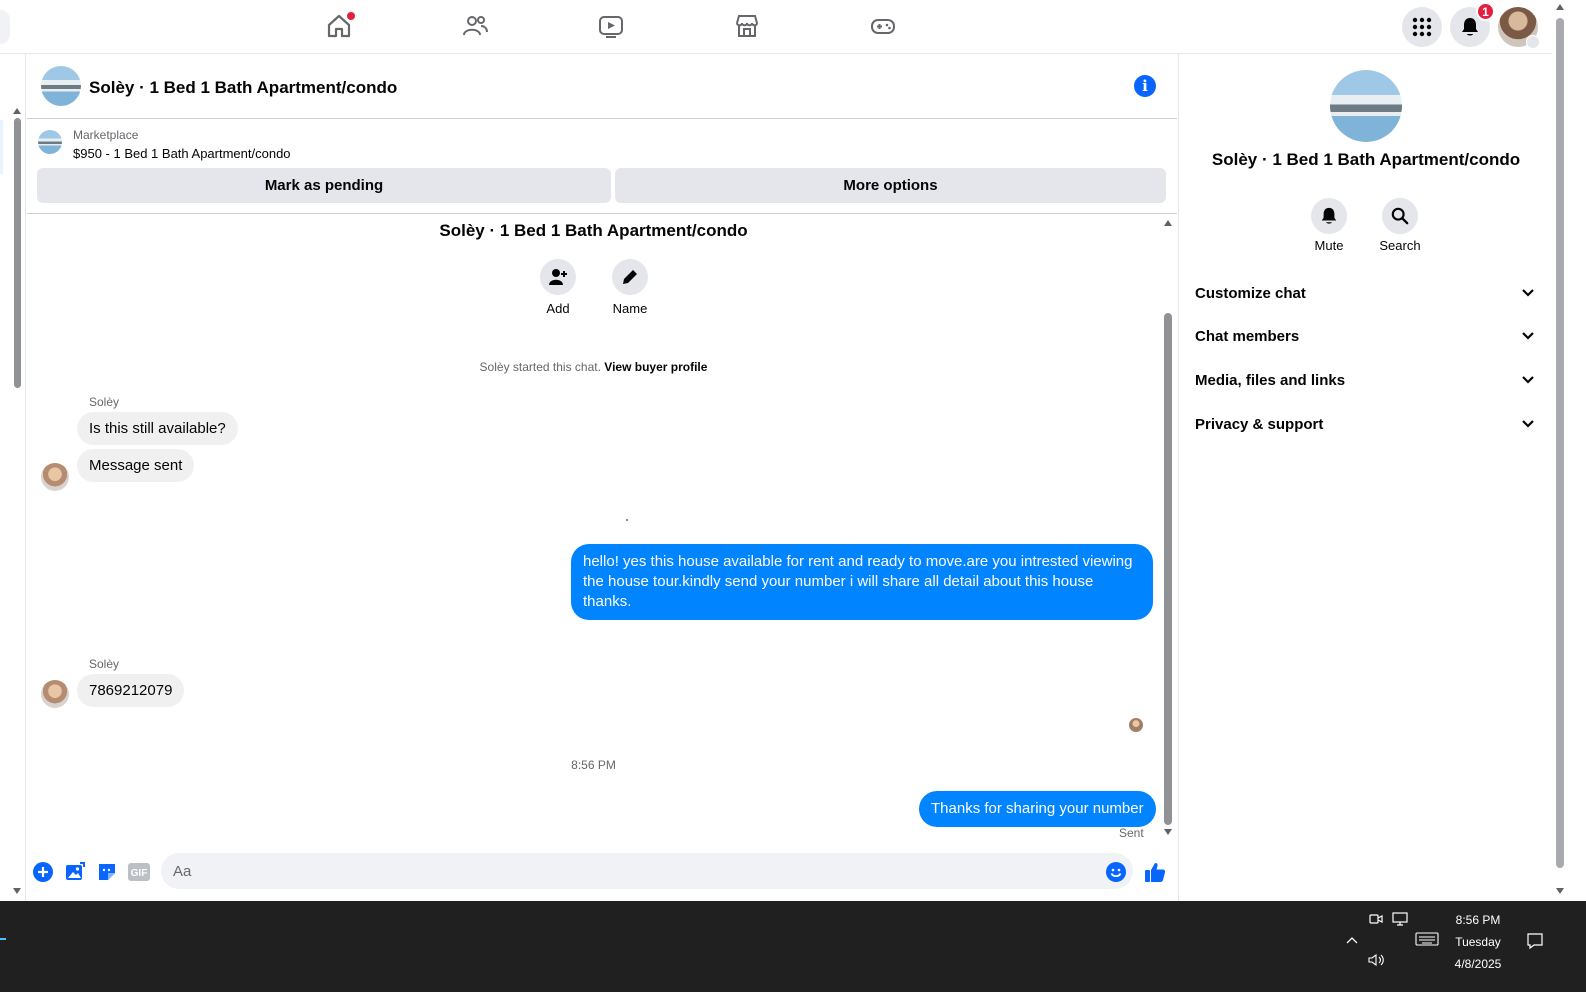  Describe the element at coordinates (1400, 919) in the screenshot. I see `network-icon` at that location.